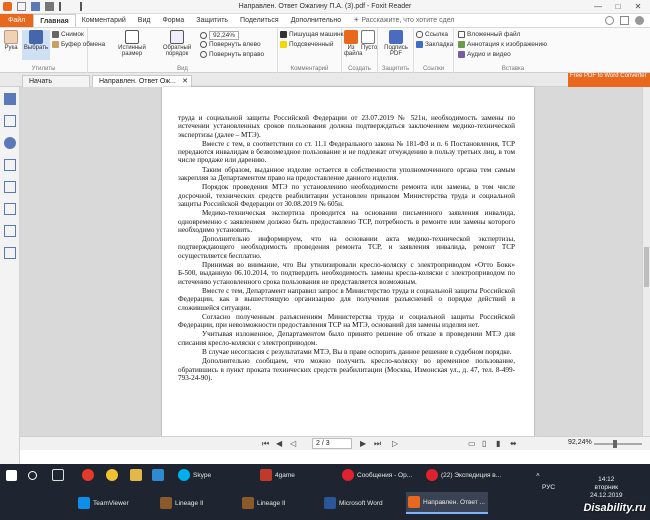 The height and width of the screenshot is (520, 650). What do you see at coordinates (609, 20) in the screenshot?
I see `search-icon` at bounding box center [609, 20].